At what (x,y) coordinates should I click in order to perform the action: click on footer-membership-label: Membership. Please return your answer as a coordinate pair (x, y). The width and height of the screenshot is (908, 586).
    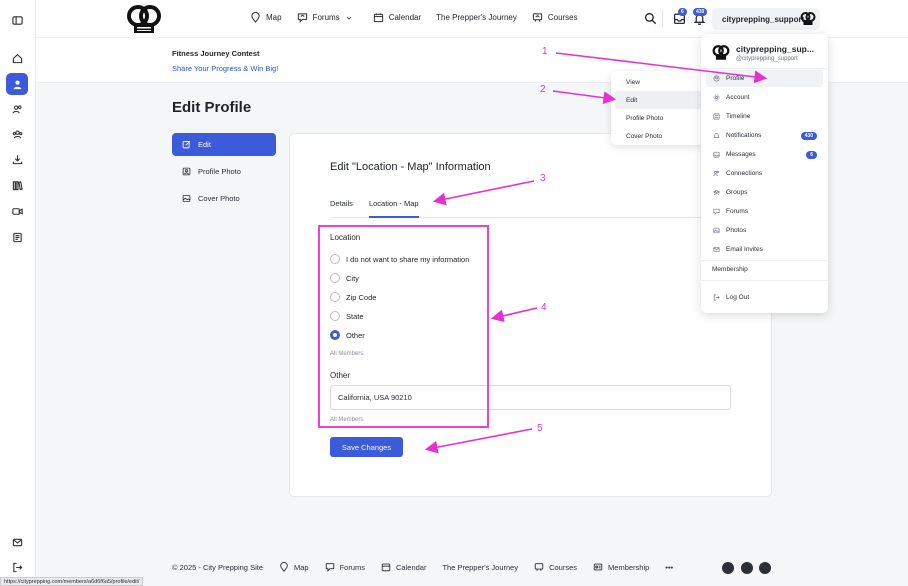
    Looking at the image, I should click on (629, 567).